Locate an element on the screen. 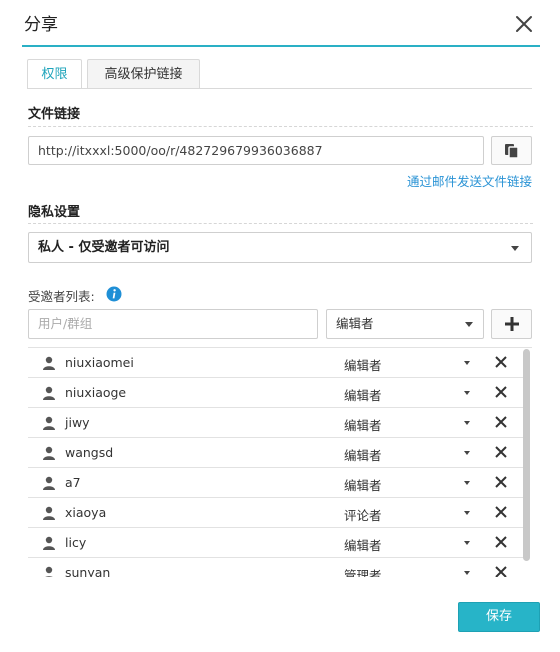 The image size is (560, 652). file-link-title: 文件链接 is located at coordinates (54, 114).